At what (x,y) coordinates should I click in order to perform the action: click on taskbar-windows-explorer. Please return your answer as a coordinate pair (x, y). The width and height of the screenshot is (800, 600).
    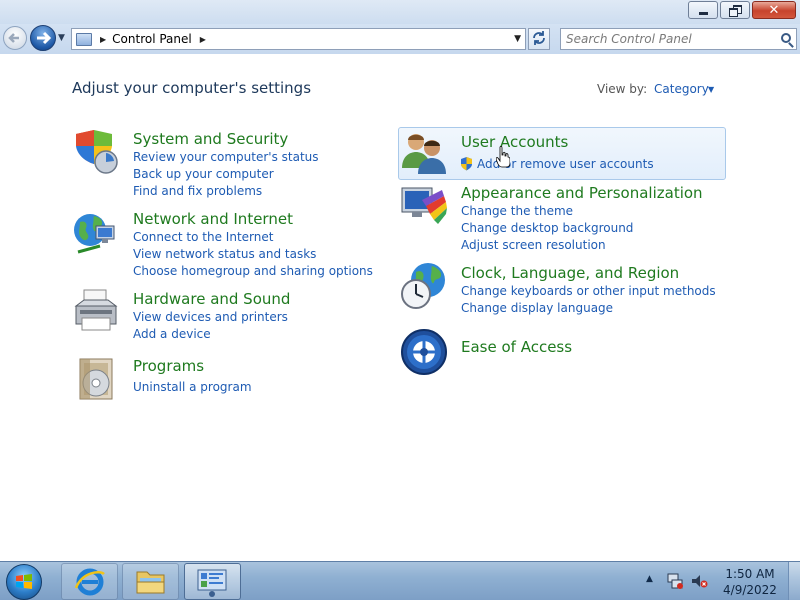
    Looking at the image, I should click on (150, 581).